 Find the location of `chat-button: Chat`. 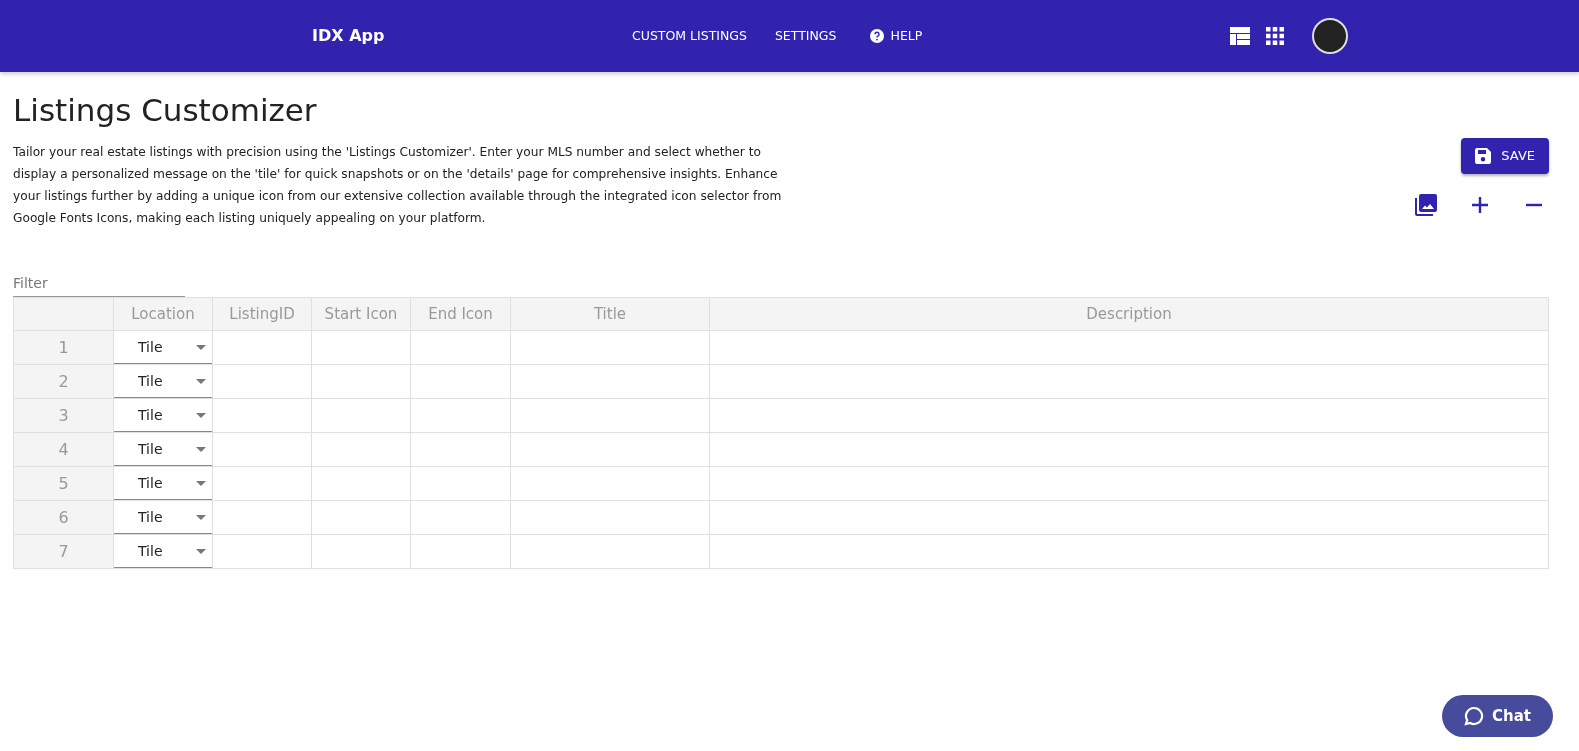

chat-button: Chat is located at coordinates (1497, 715).